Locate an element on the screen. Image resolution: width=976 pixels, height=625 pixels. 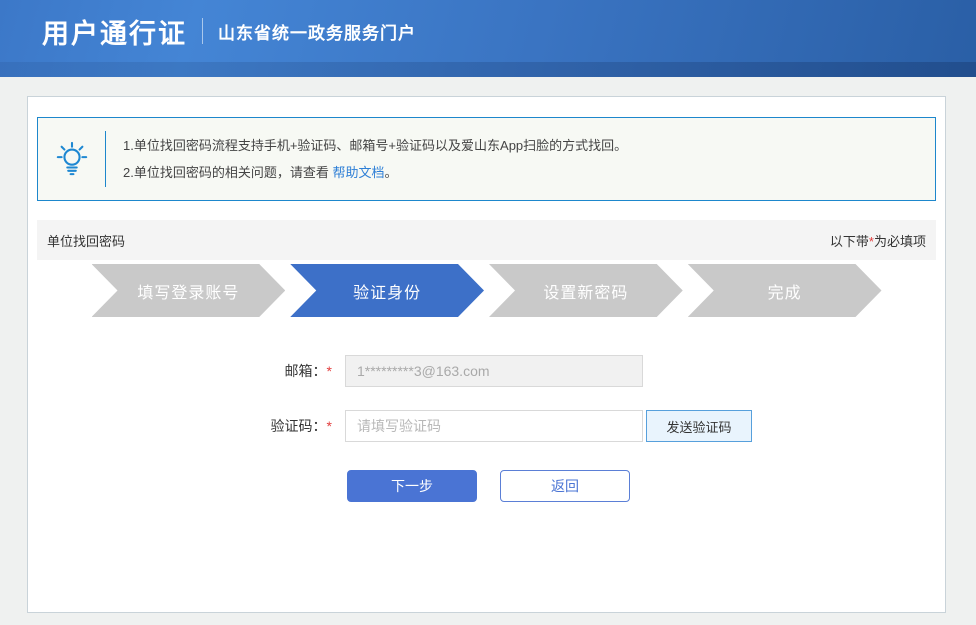
step-fill-account: 填写登录账号 is located at coordinates (189, 290).